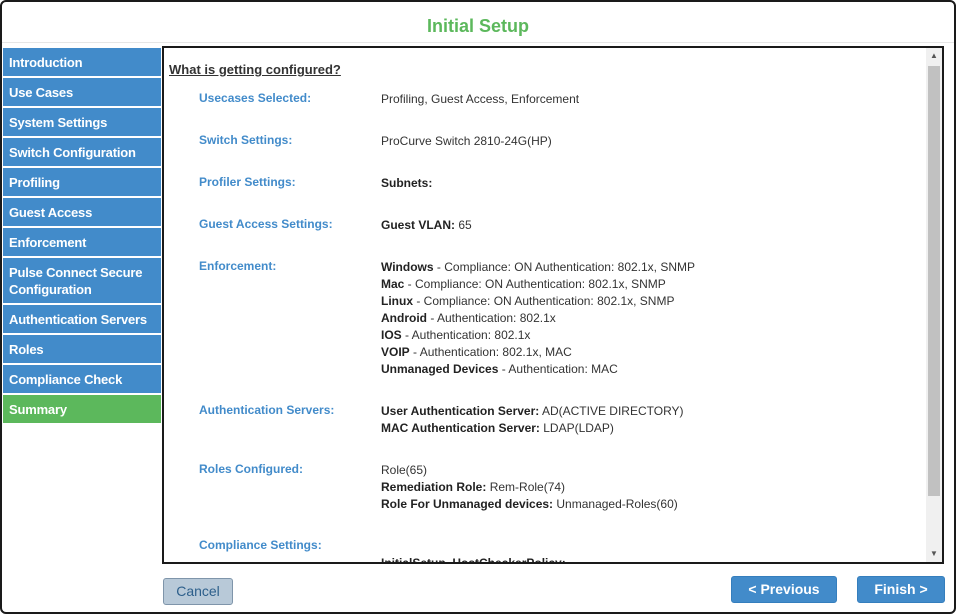 Image resolution: width=956 pixels, height=614 pixels. Describe the element at coordinates (393, 284) in the screenshot. I see `enforcement-key: Mac` at that location.